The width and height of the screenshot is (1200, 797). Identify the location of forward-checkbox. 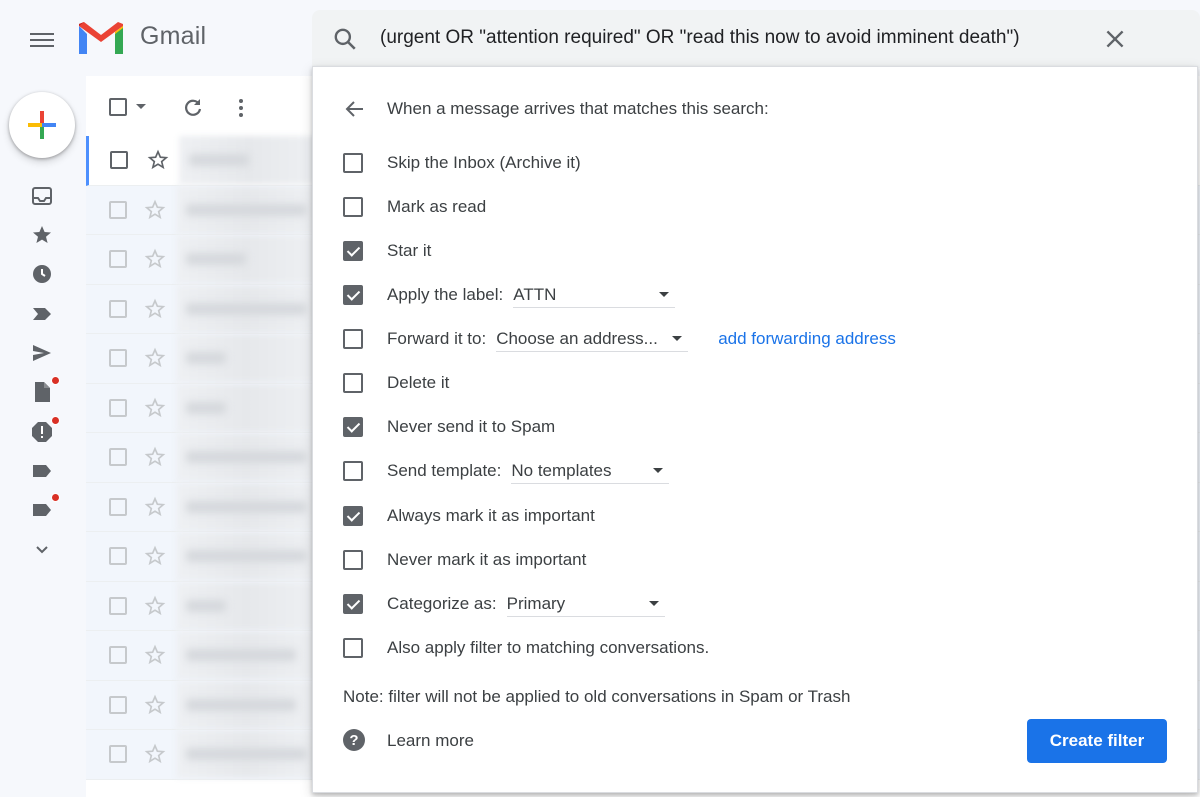
(353, 339).